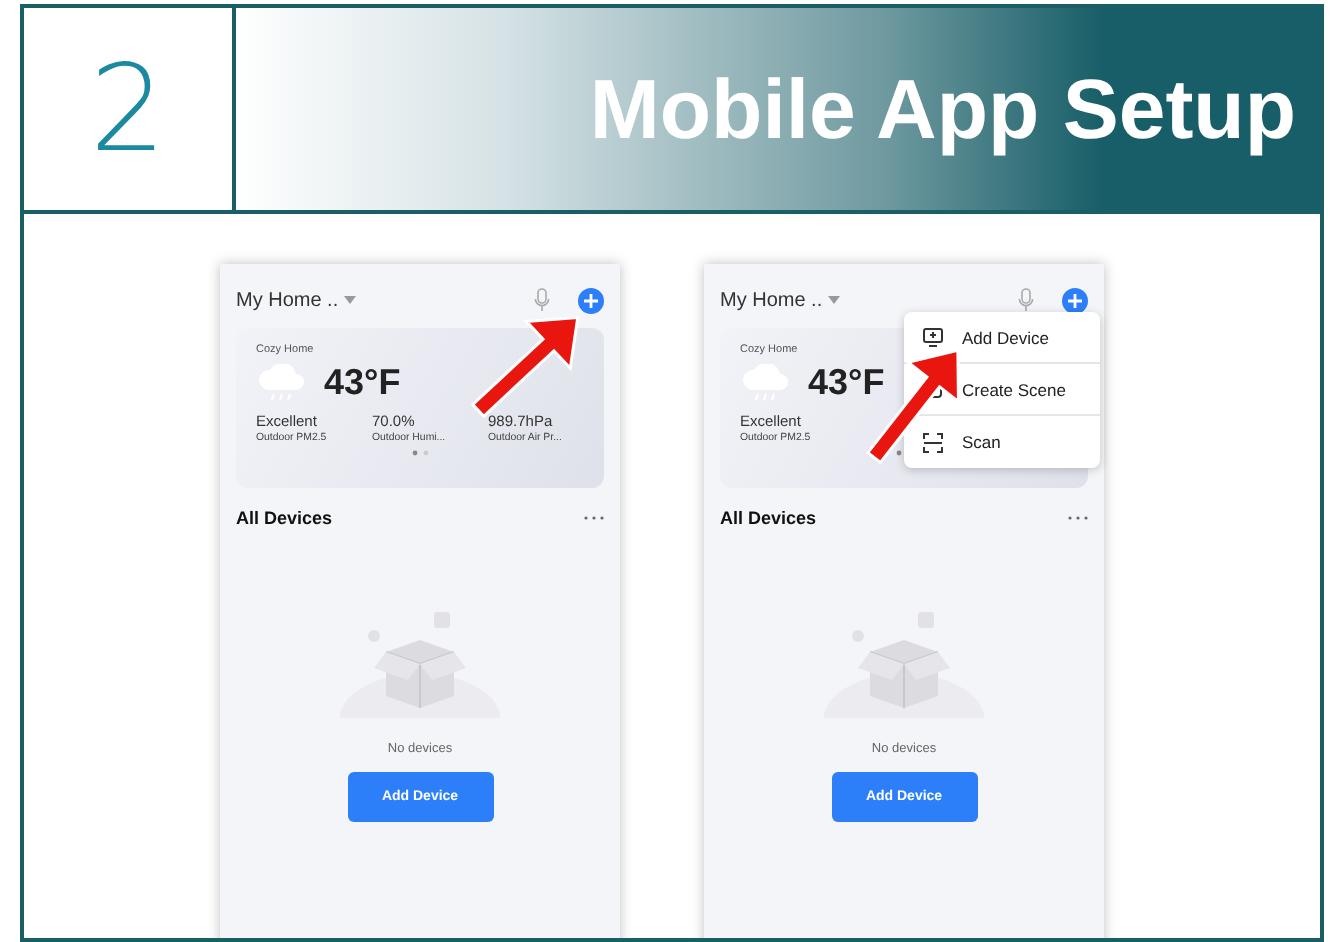 This screenshot has height=942, width=1334. Describe the element at coordinates (933, 442) in the screenshot. I see `scan-icon` at that location.